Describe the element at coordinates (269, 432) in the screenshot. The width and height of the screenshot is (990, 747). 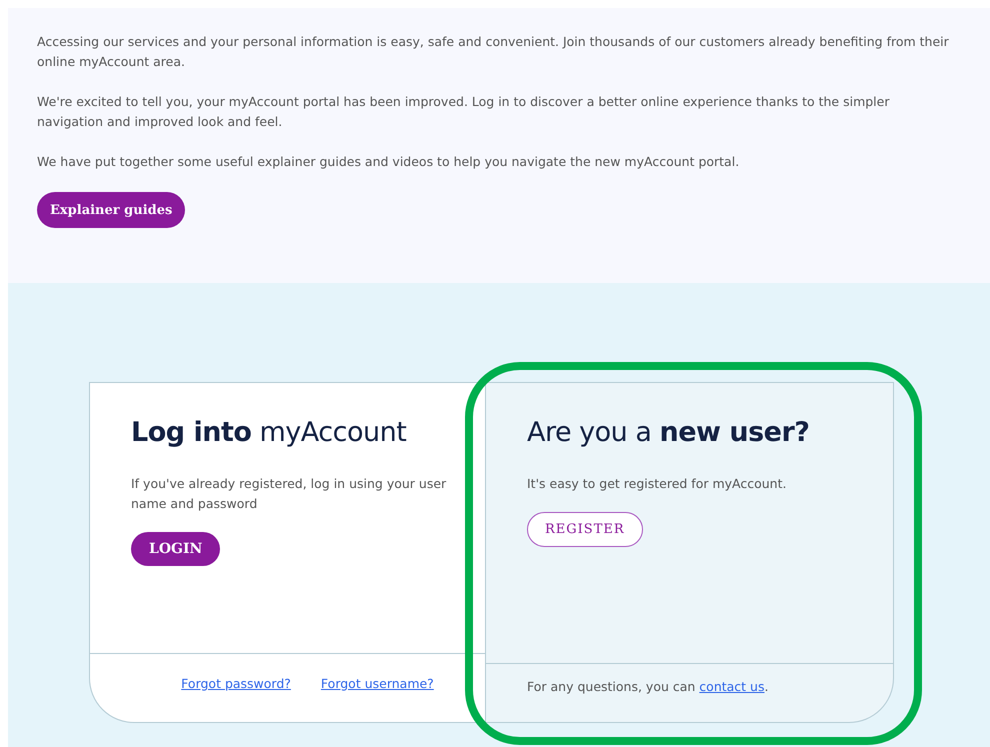
I see `card-title: Log into myAccount` at that location.